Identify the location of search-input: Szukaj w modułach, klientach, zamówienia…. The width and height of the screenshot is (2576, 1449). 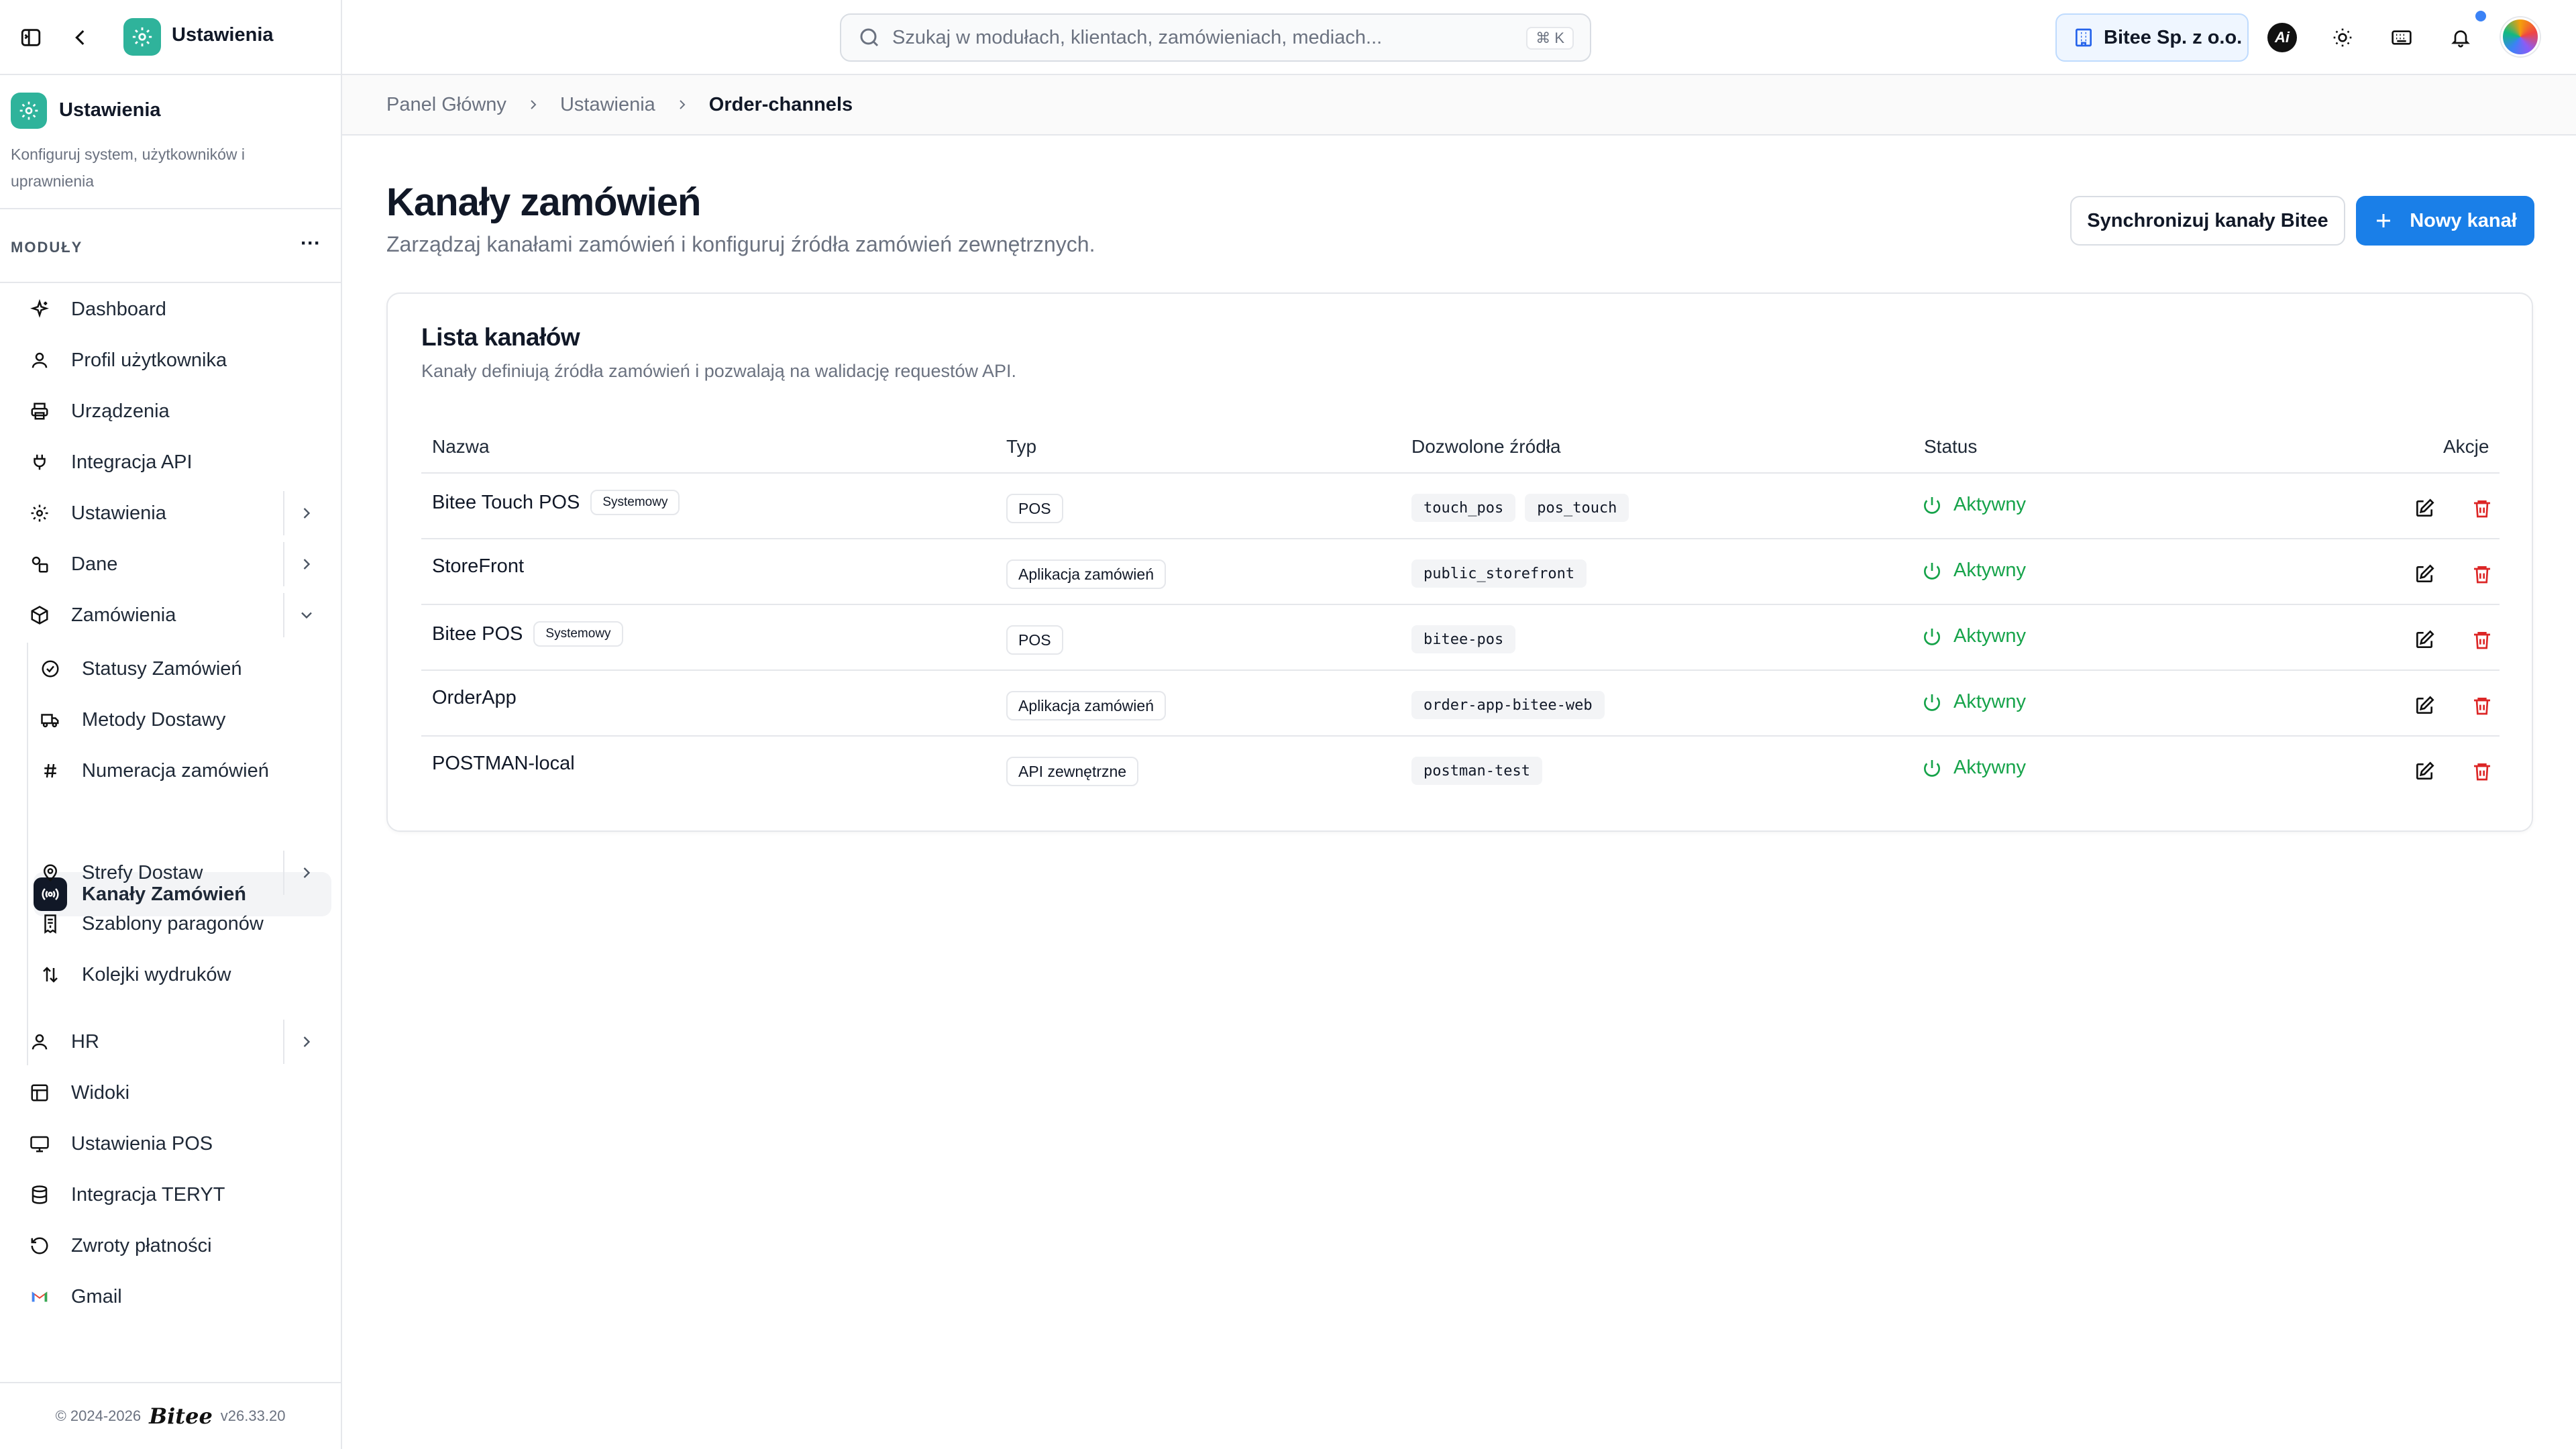
(1215, 37).